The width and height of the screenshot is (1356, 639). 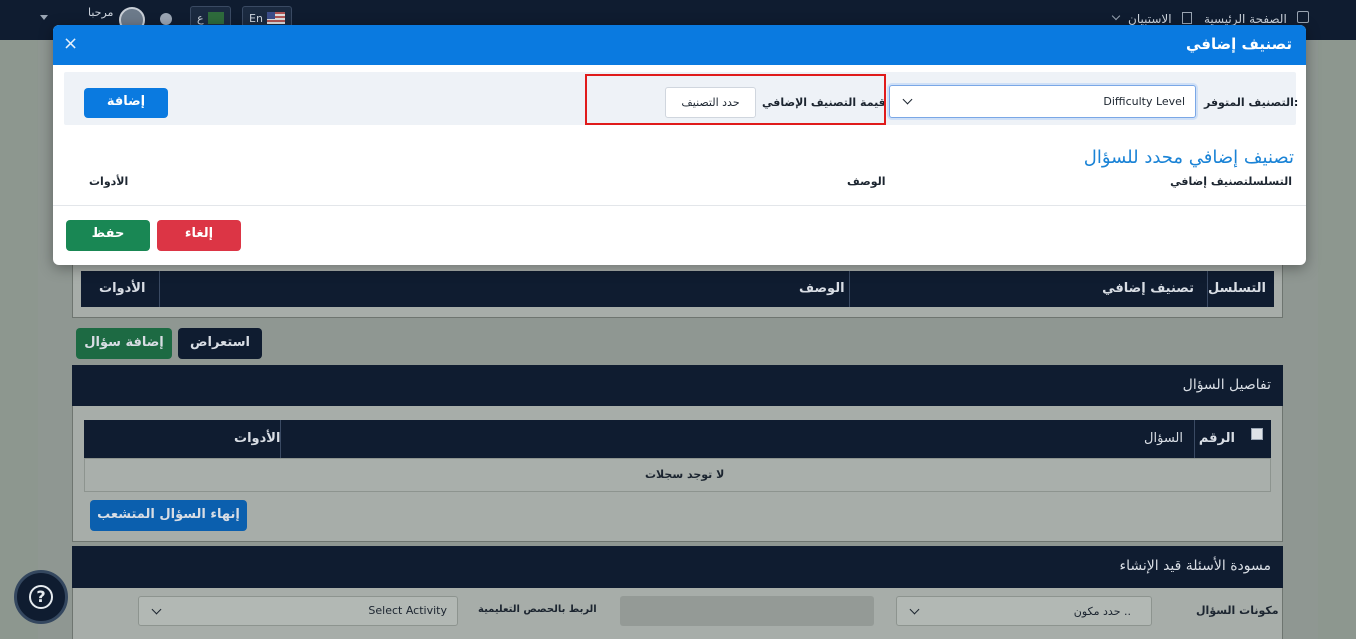 I want to click on add-button: إضافة, so click(x=126, y=103).